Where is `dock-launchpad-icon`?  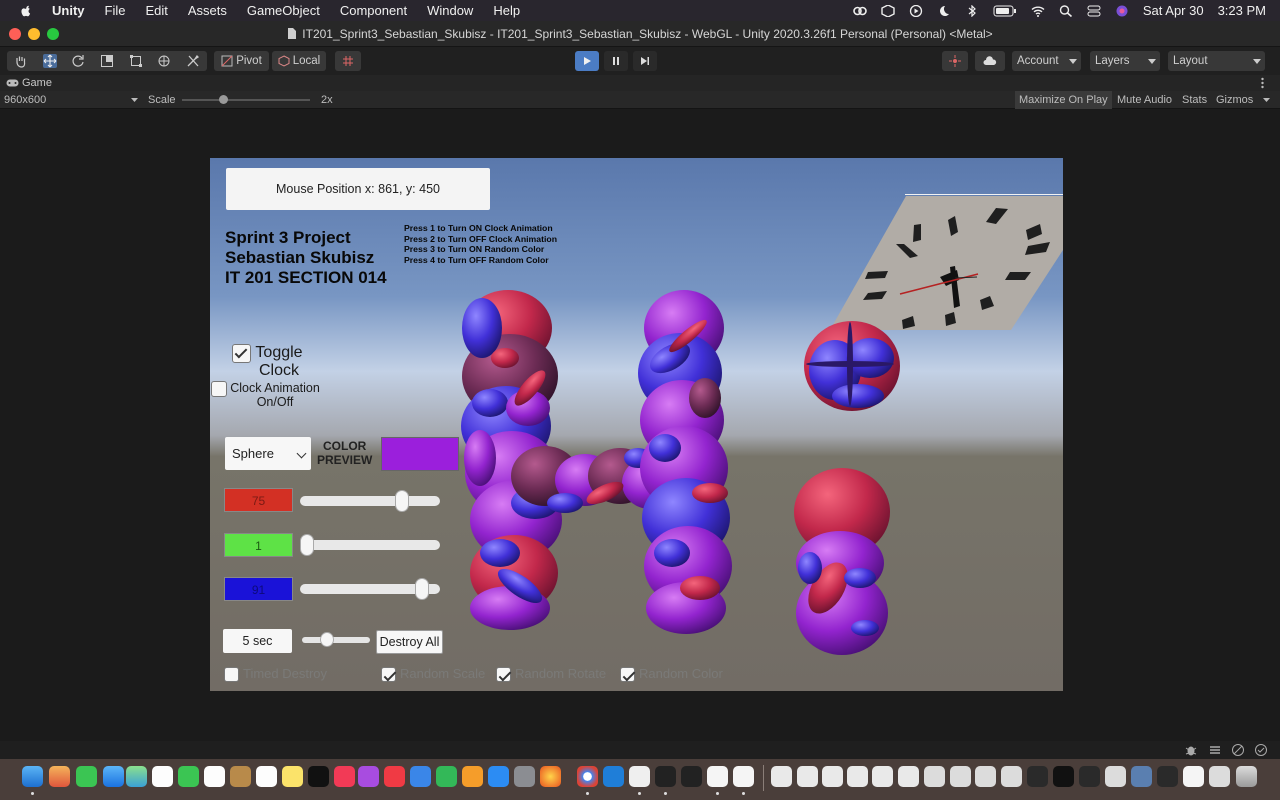
dock-launchpad-icon is located at coordinates (59, 776).